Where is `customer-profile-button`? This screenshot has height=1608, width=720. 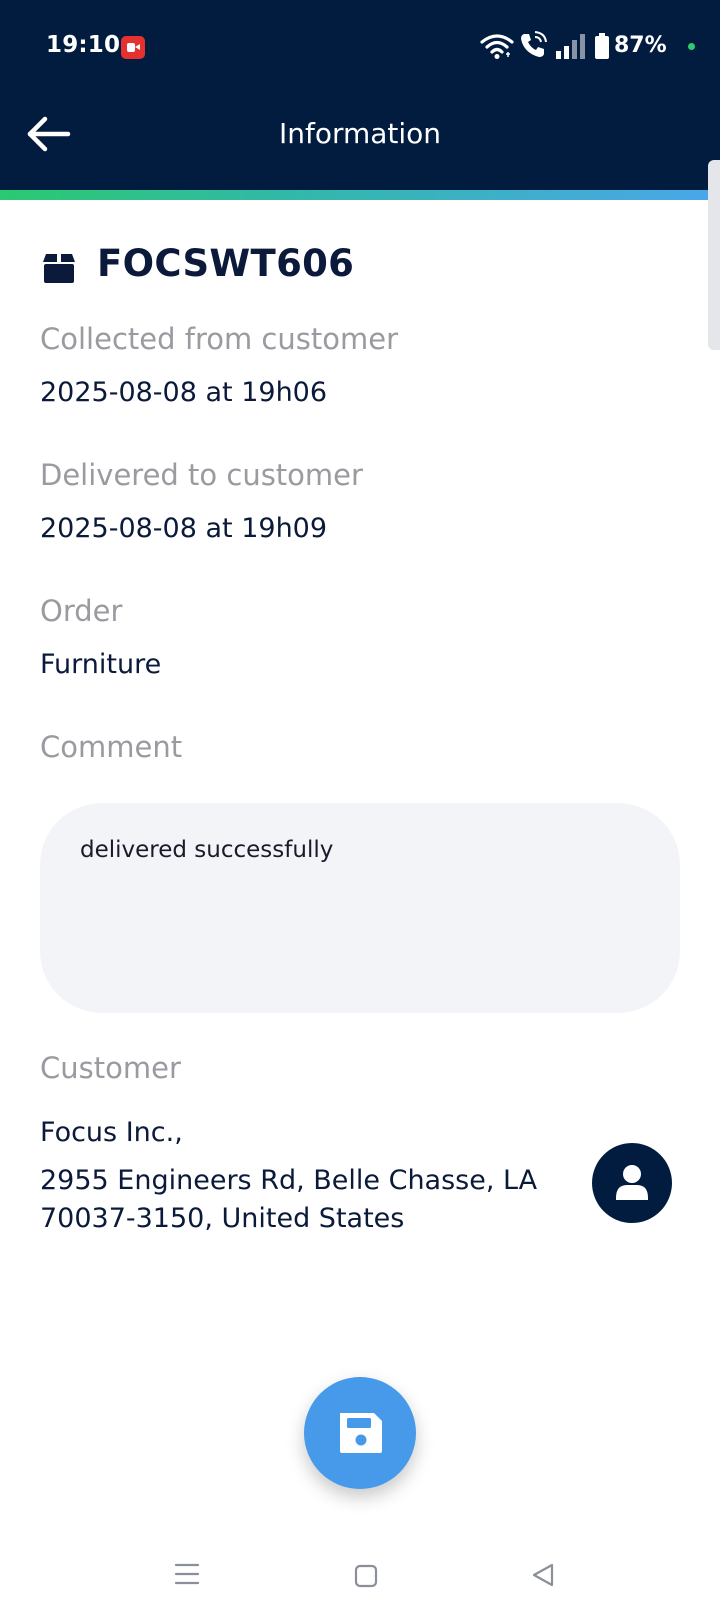
customer-profile-button is located at coordinates (632, 1183).